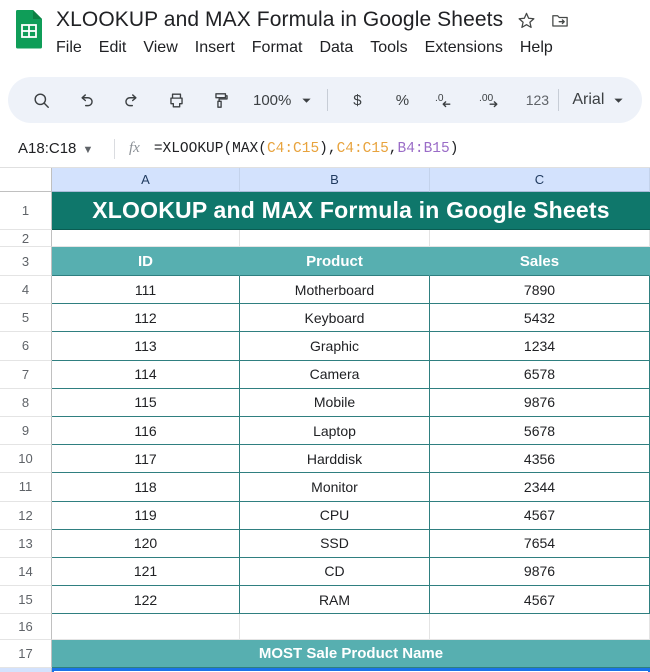 This screenshot has width=650, height=672. Describe the element at coordinates (402, 100) in the screenshot. I see `percent-format-button: %` at that location.